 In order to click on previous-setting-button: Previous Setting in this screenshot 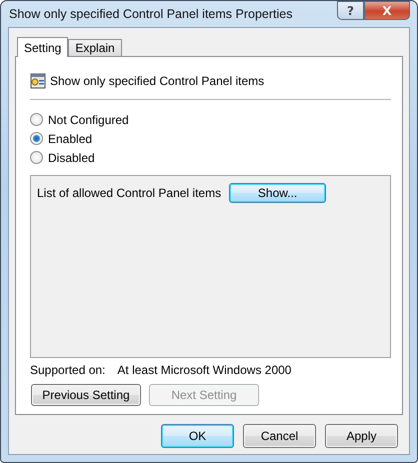, I will do `click(86, 395)`.